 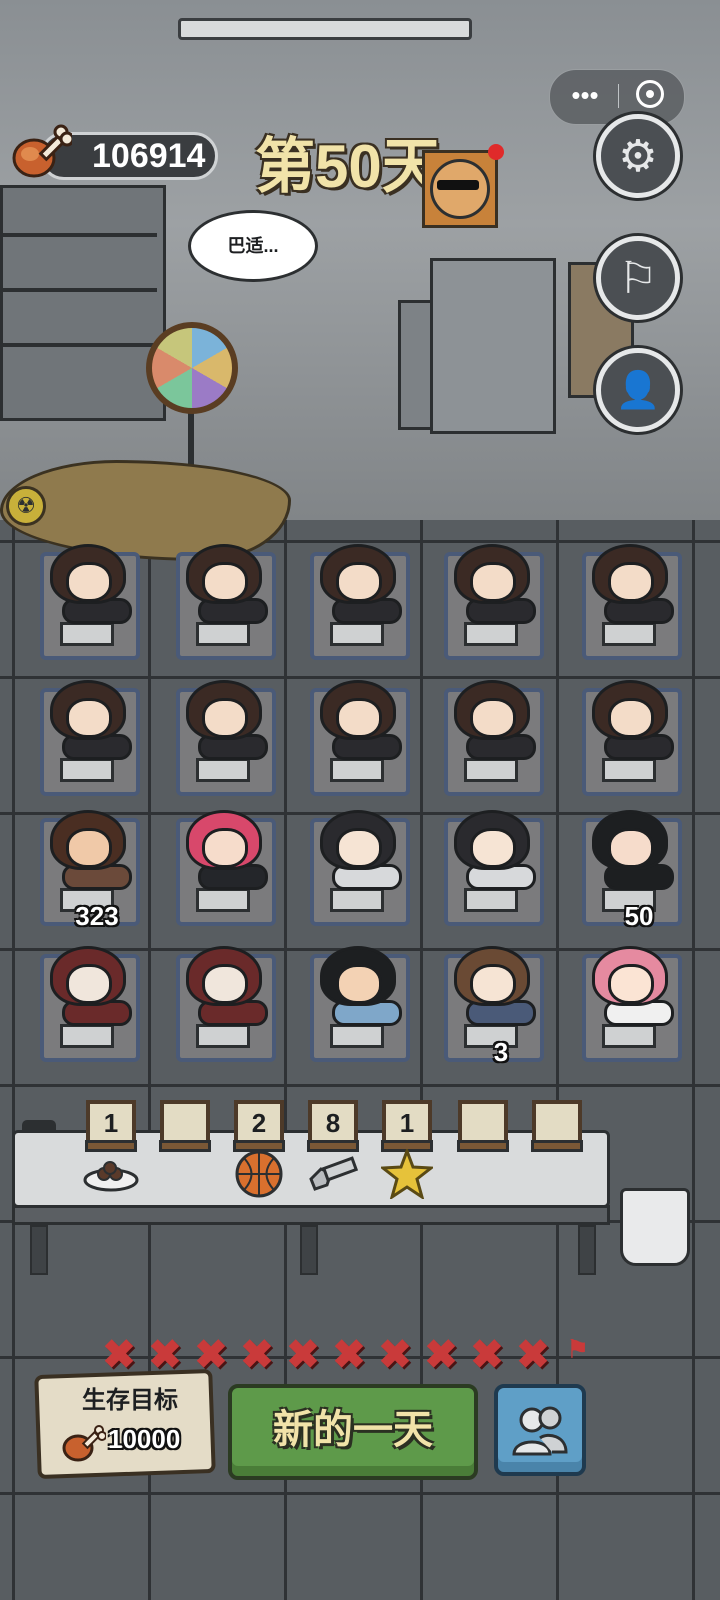 I want to click on ceiling-light, so click(x=325, y=29).